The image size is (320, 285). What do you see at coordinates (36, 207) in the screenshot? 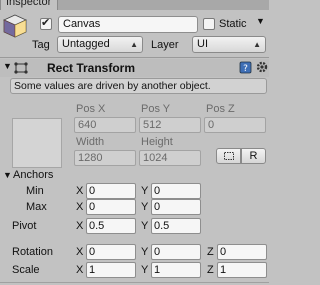
I see `anchor-max-label: Max` at bounding box center [36, 207].